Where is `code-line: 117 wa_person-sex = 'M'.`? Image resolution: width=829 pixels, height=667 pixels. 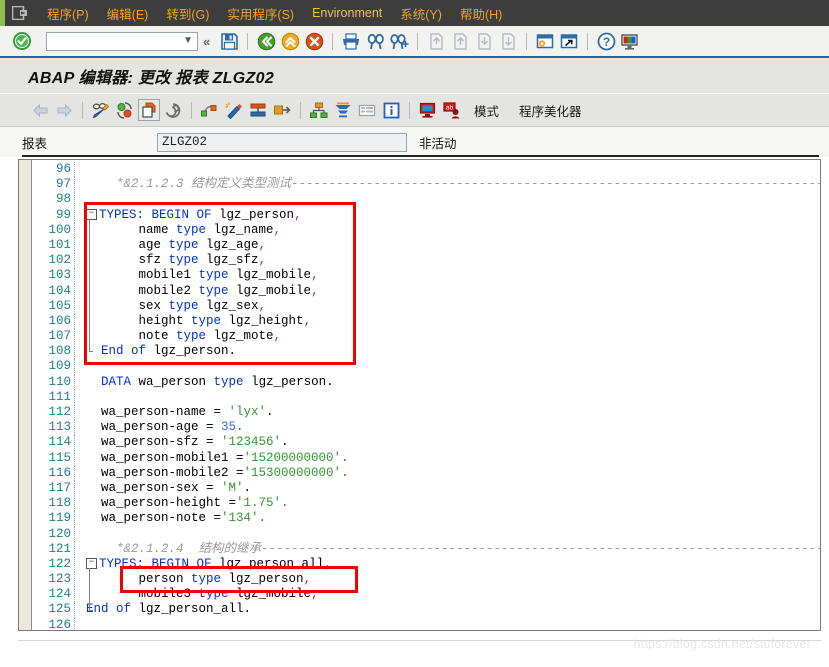
code-line: 117 wa_person-sex = 'M'. is located at coordinates (426, 488).